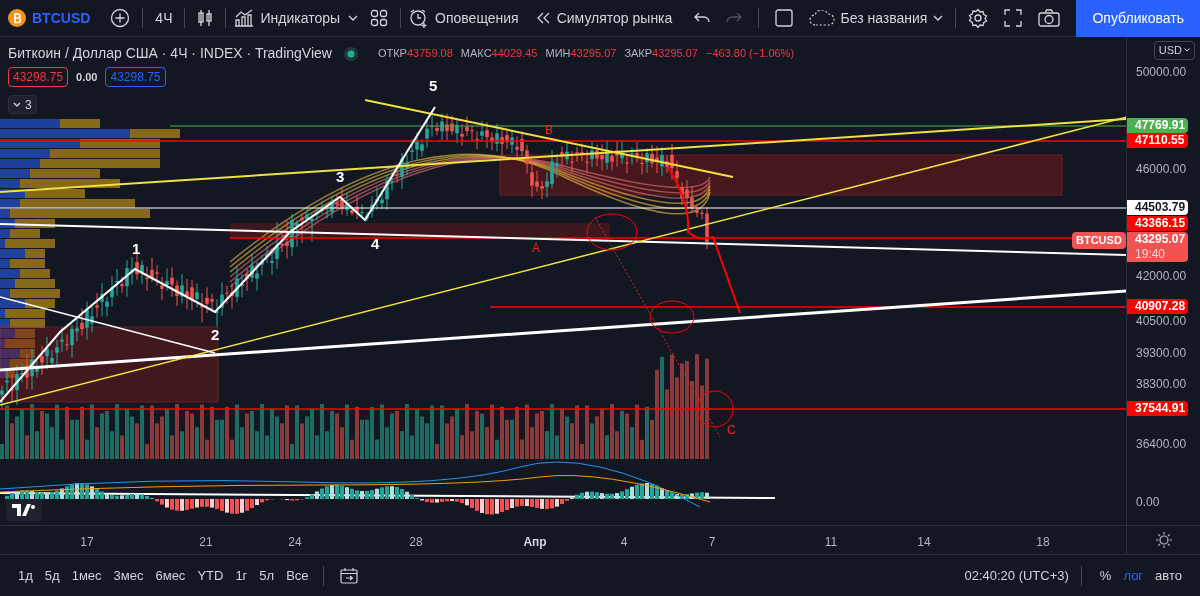 The width and height of the screenshot is (1200, 596). What do you see at coordinates (38, 77) in the screenshot?
I see `bid-price: 43298.75` at bounding box center [38, 77].